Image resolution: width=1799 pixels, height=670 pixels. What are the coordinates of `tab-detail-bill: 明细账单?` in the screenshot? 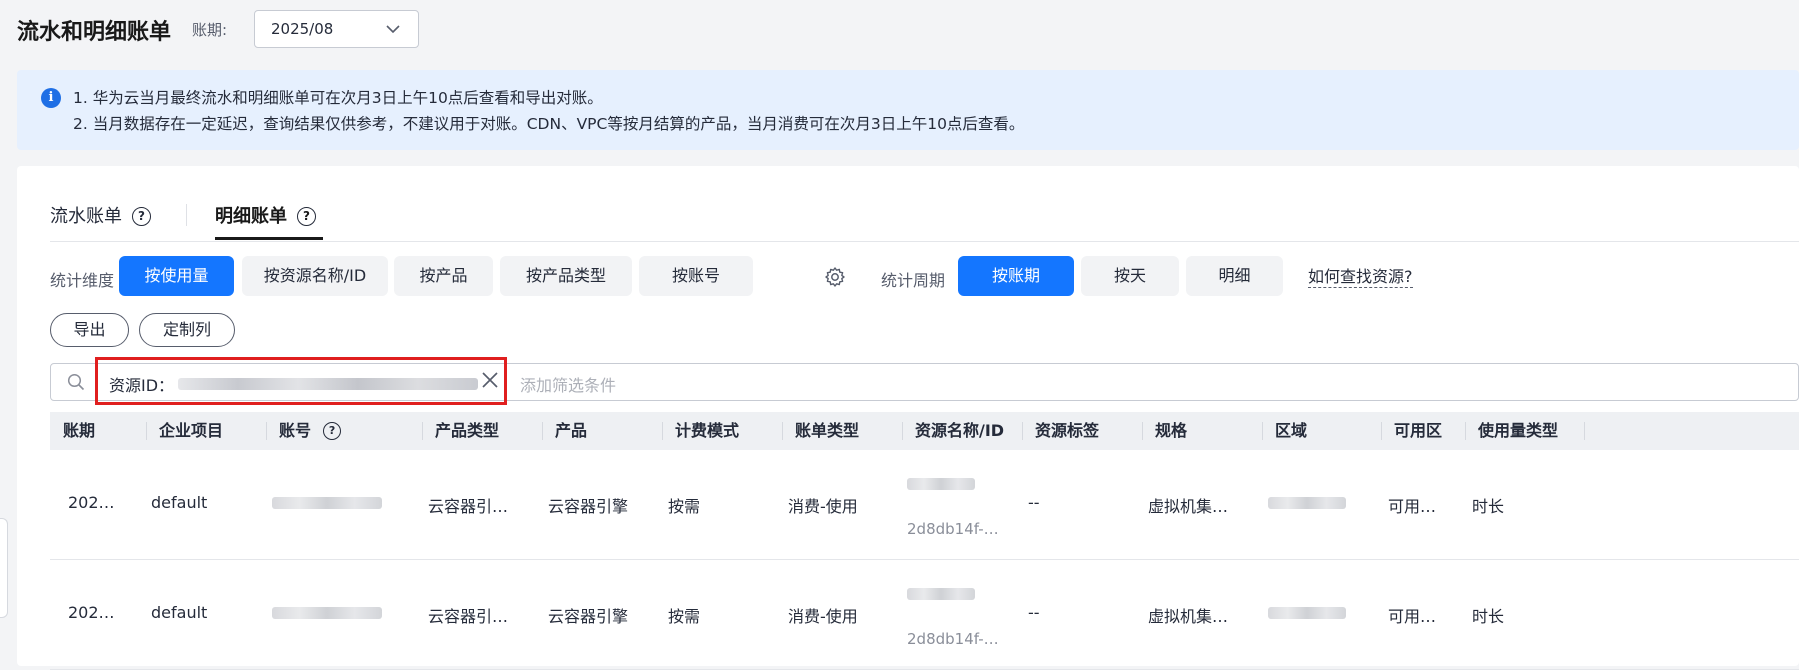 It's located at (265, 215).